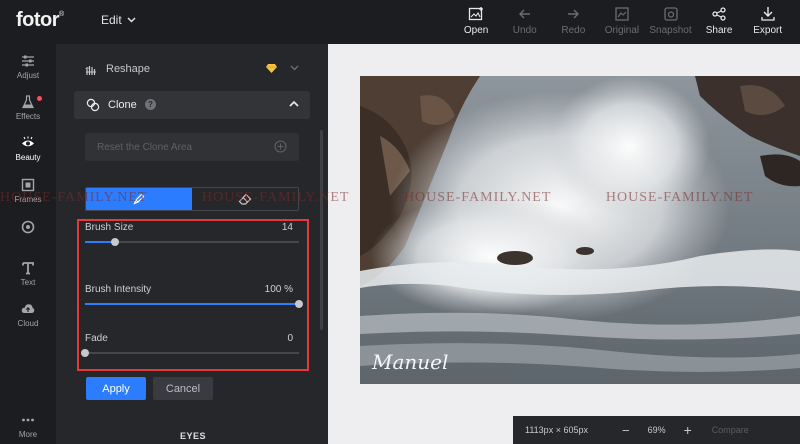  I want to click on clone-section-header: Clone ?, so click(192, 105).